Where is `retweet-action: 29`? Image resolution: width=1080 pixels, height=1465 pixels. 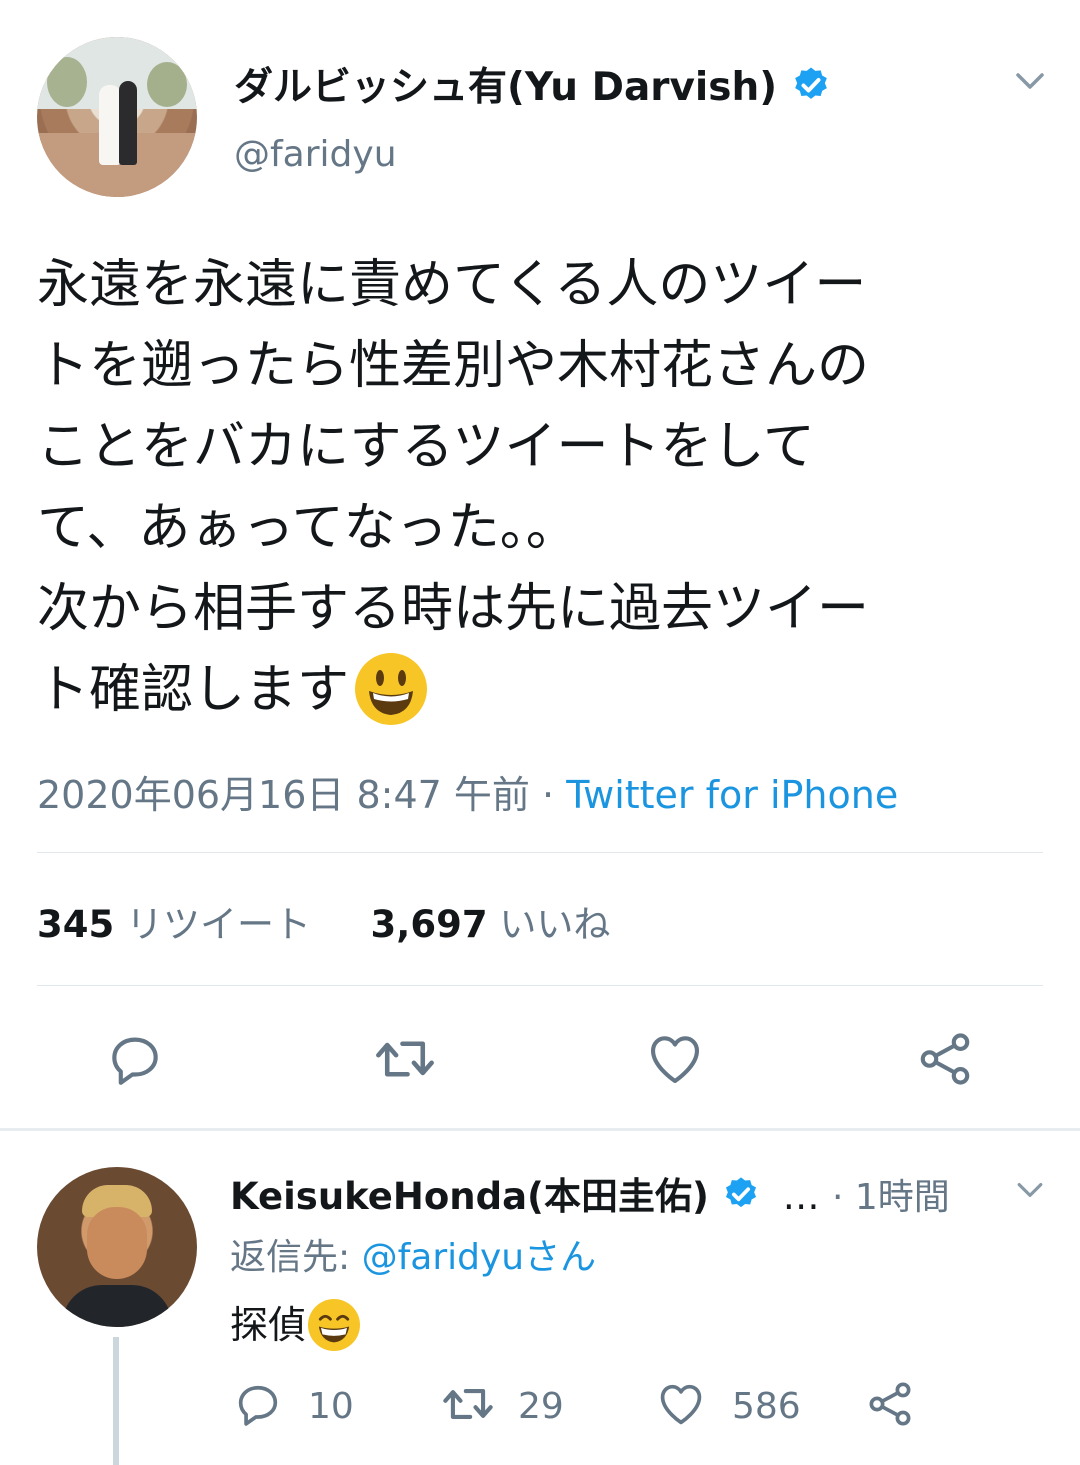
retweet-action: 29 is located at coordinates (502, 1406).